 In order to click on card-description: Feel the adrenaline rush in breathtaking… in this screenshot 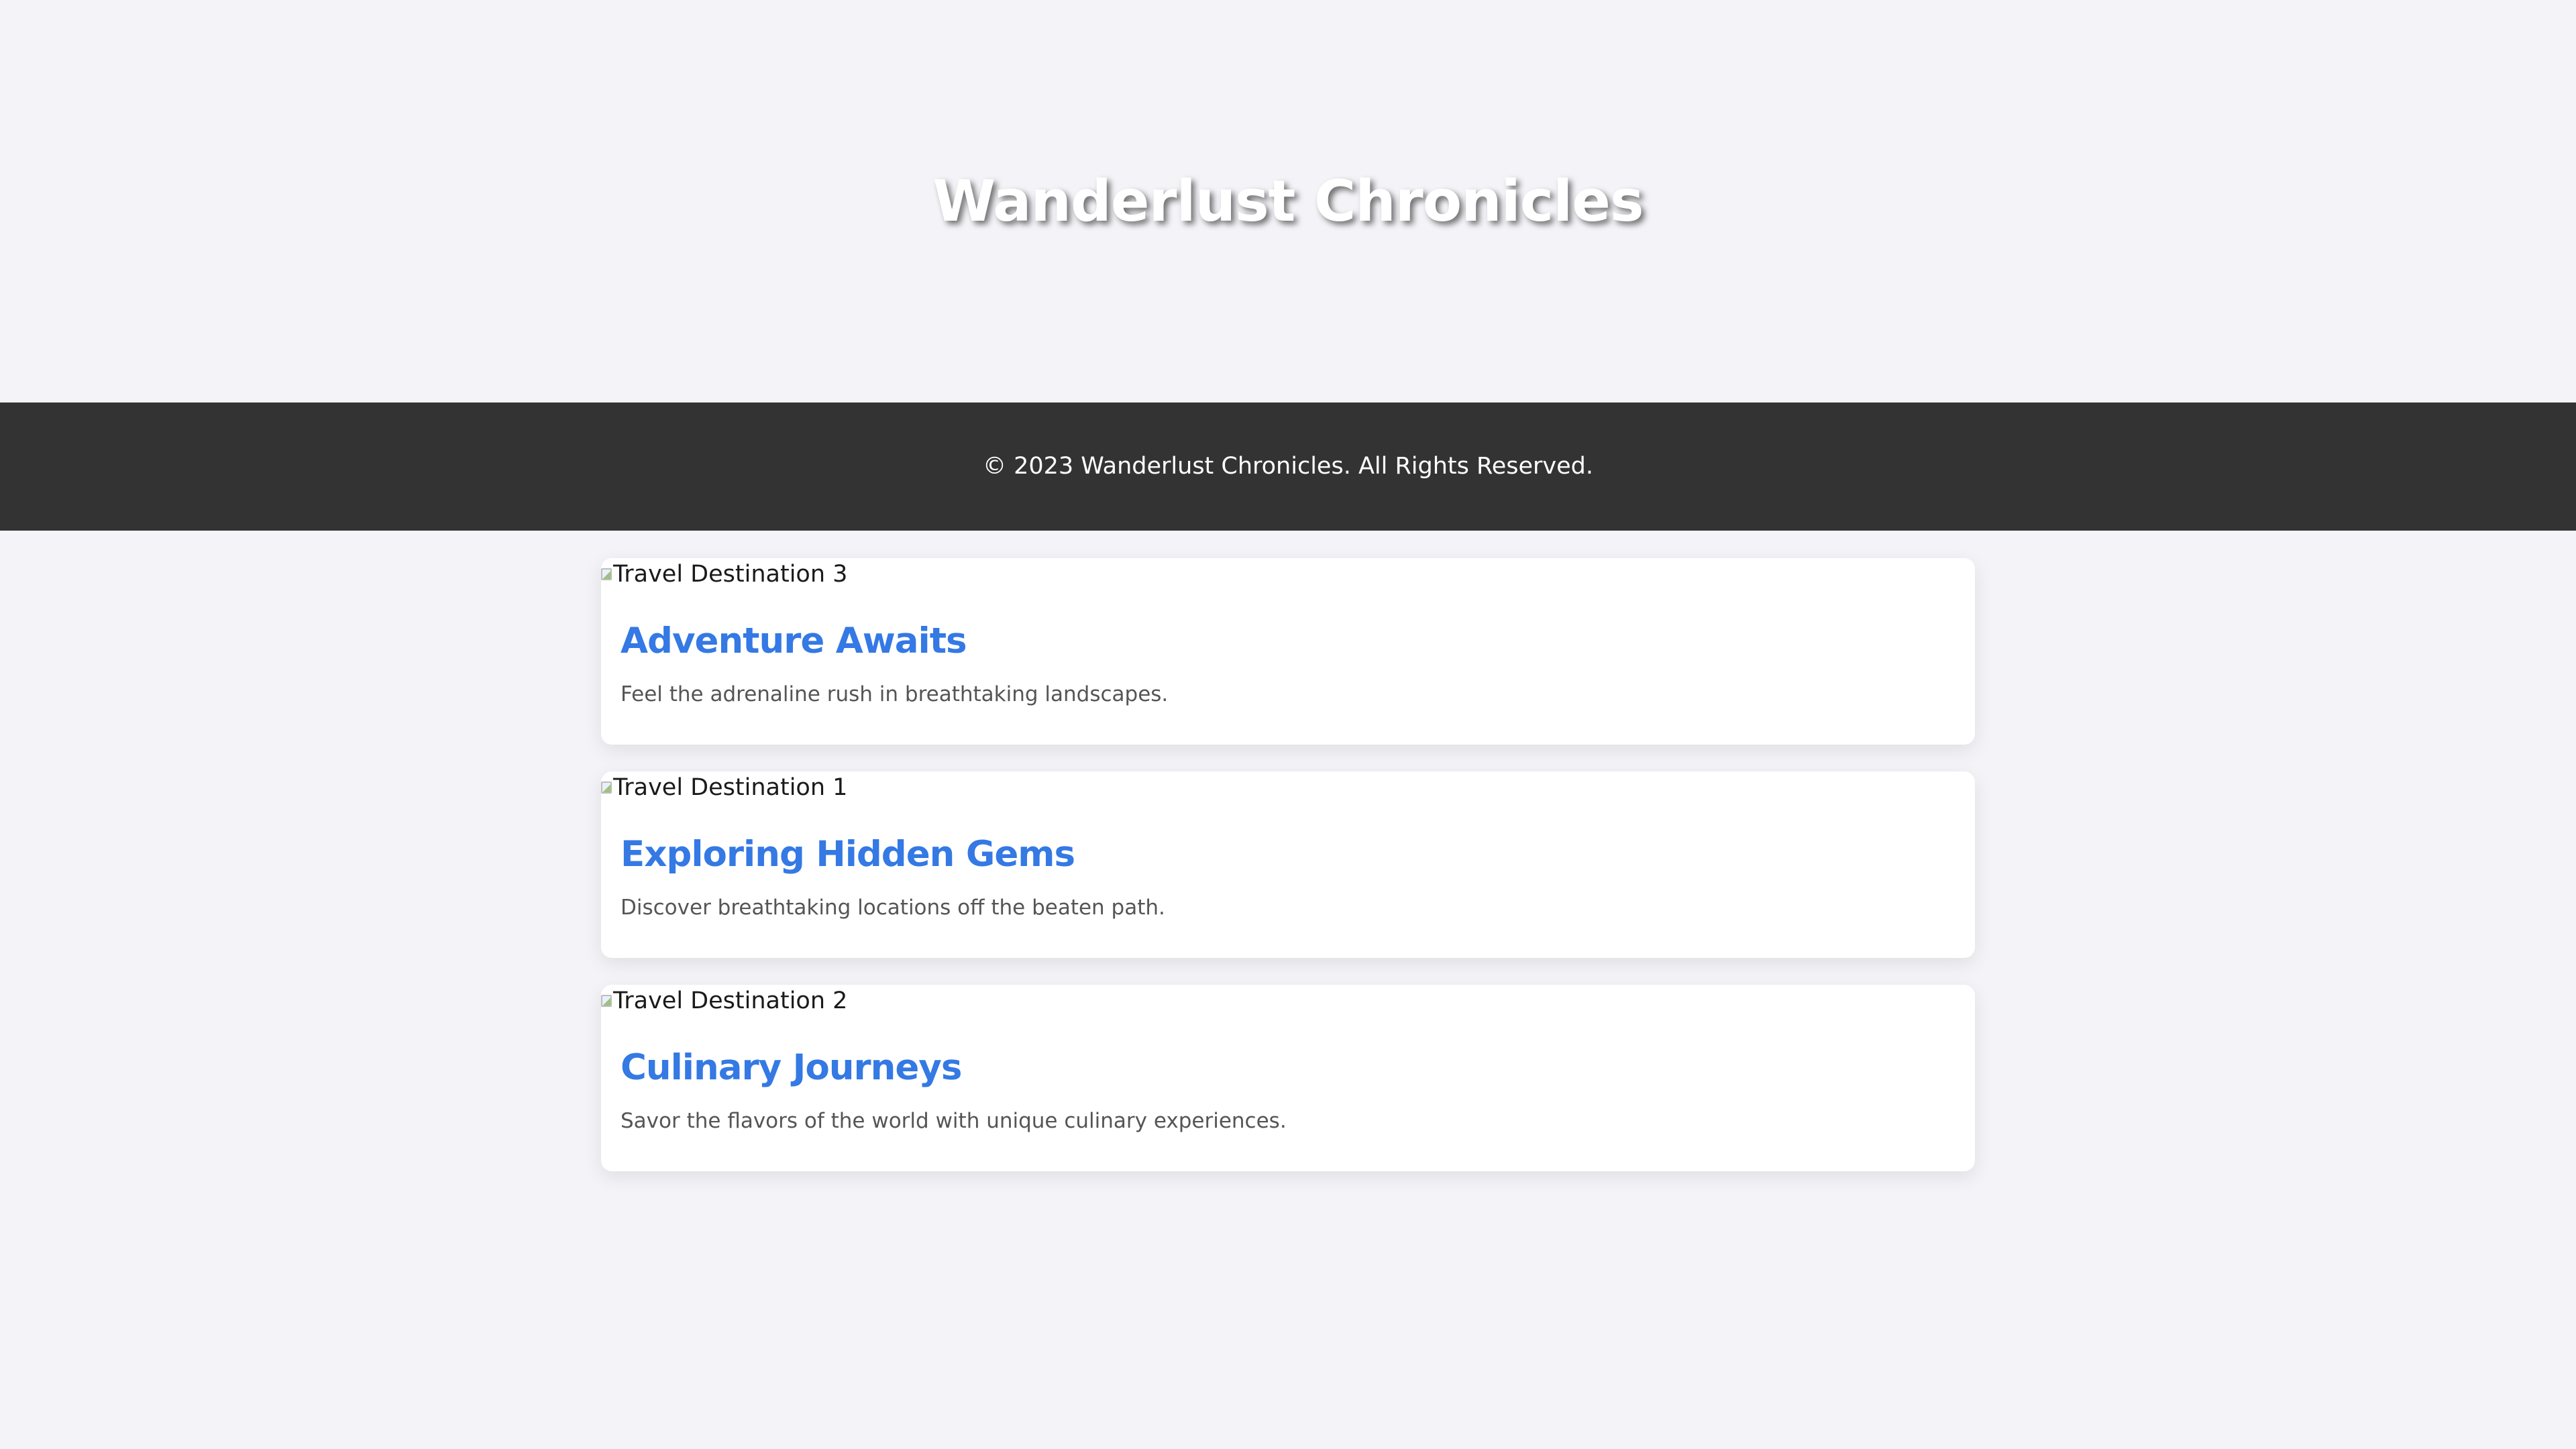, I will do `click(895, 694)`.